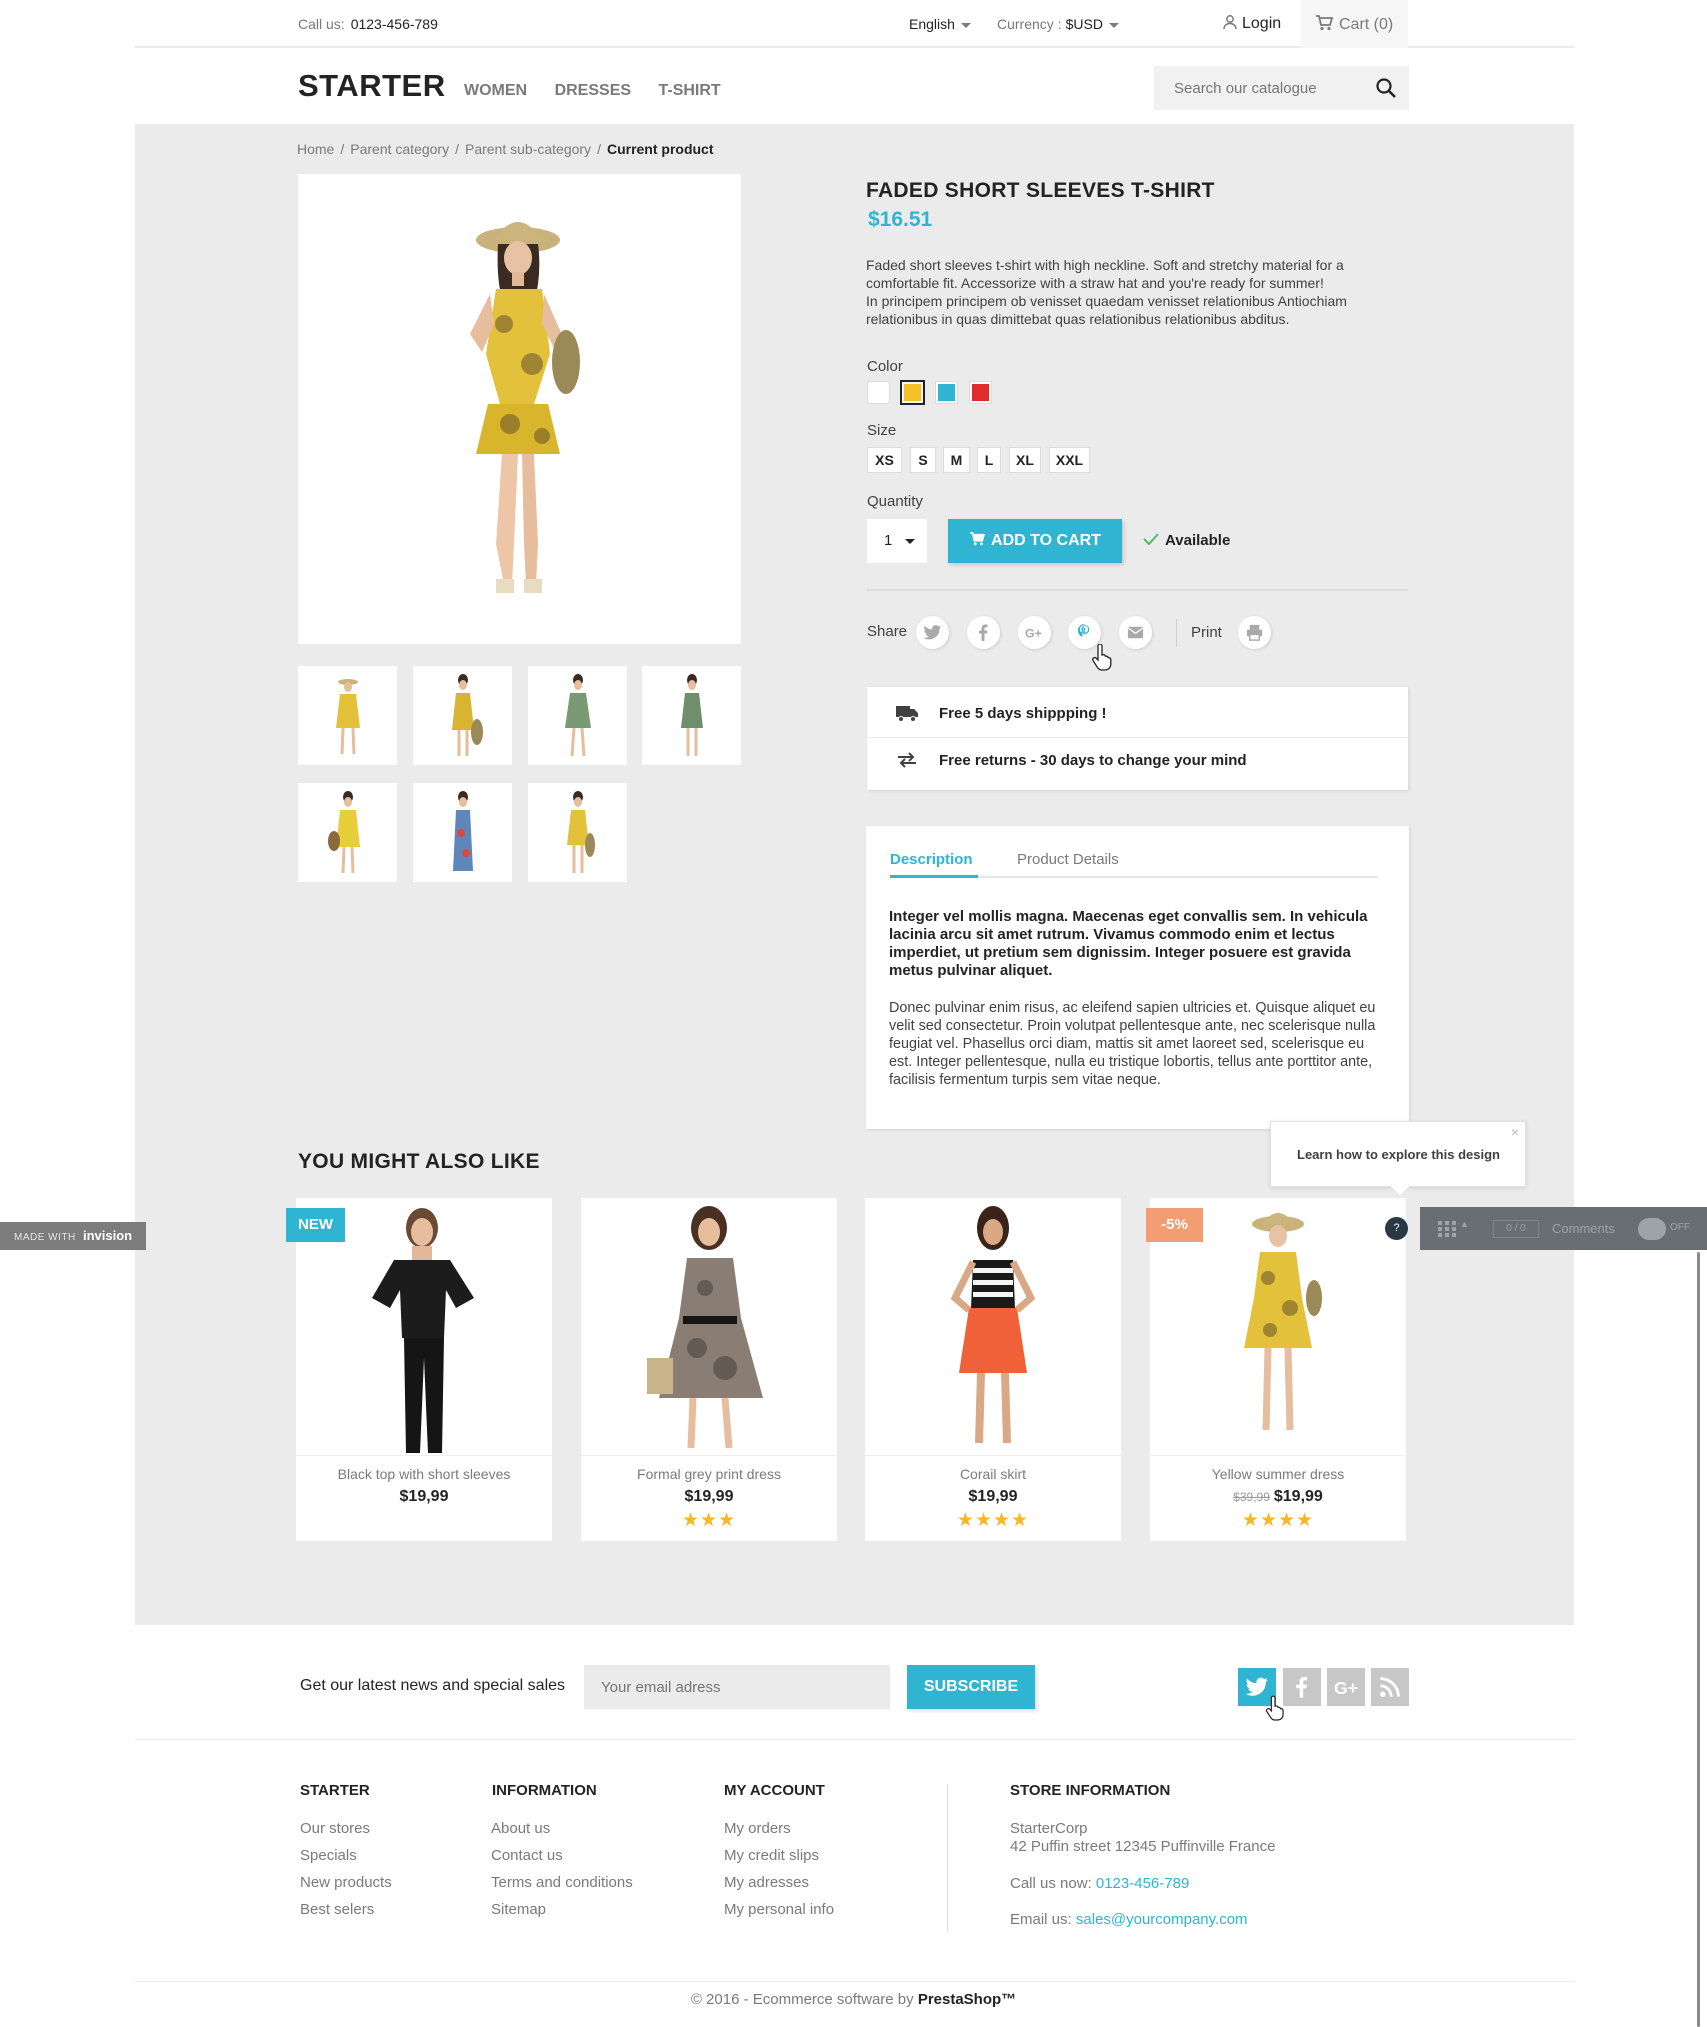 The image size is (1707, 2027). I want to click on footer-vertical-divider, so click(947, 1858).